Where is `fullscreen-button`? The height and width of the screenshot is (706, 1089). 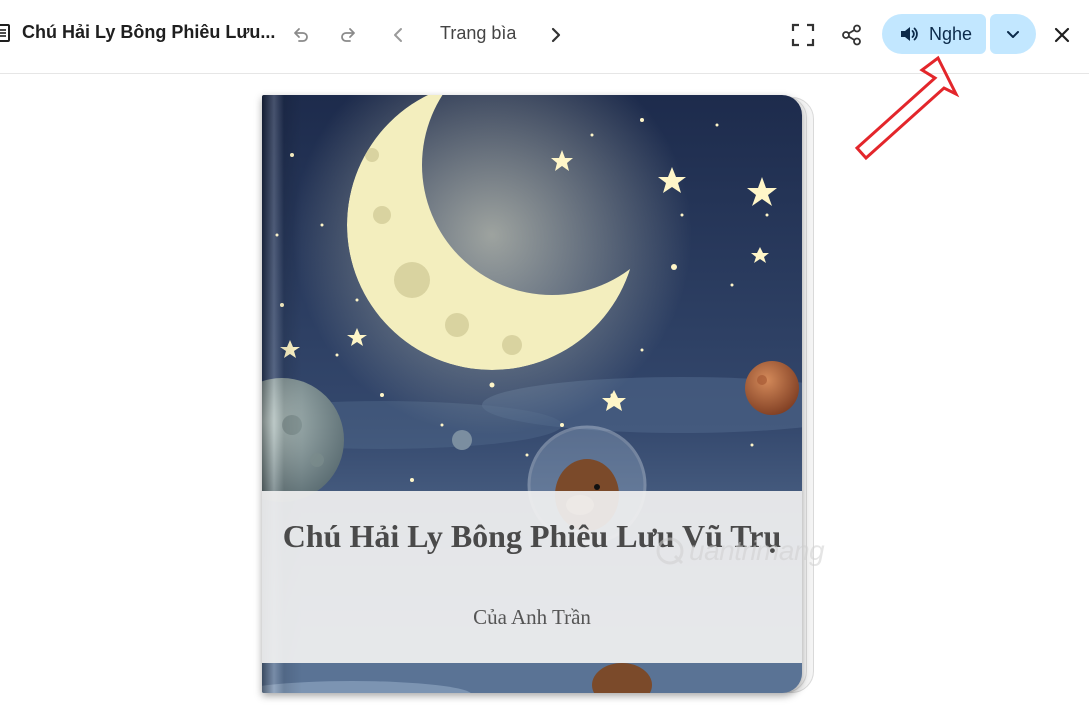 fullscreen-button is located at coordinates (803, 35).